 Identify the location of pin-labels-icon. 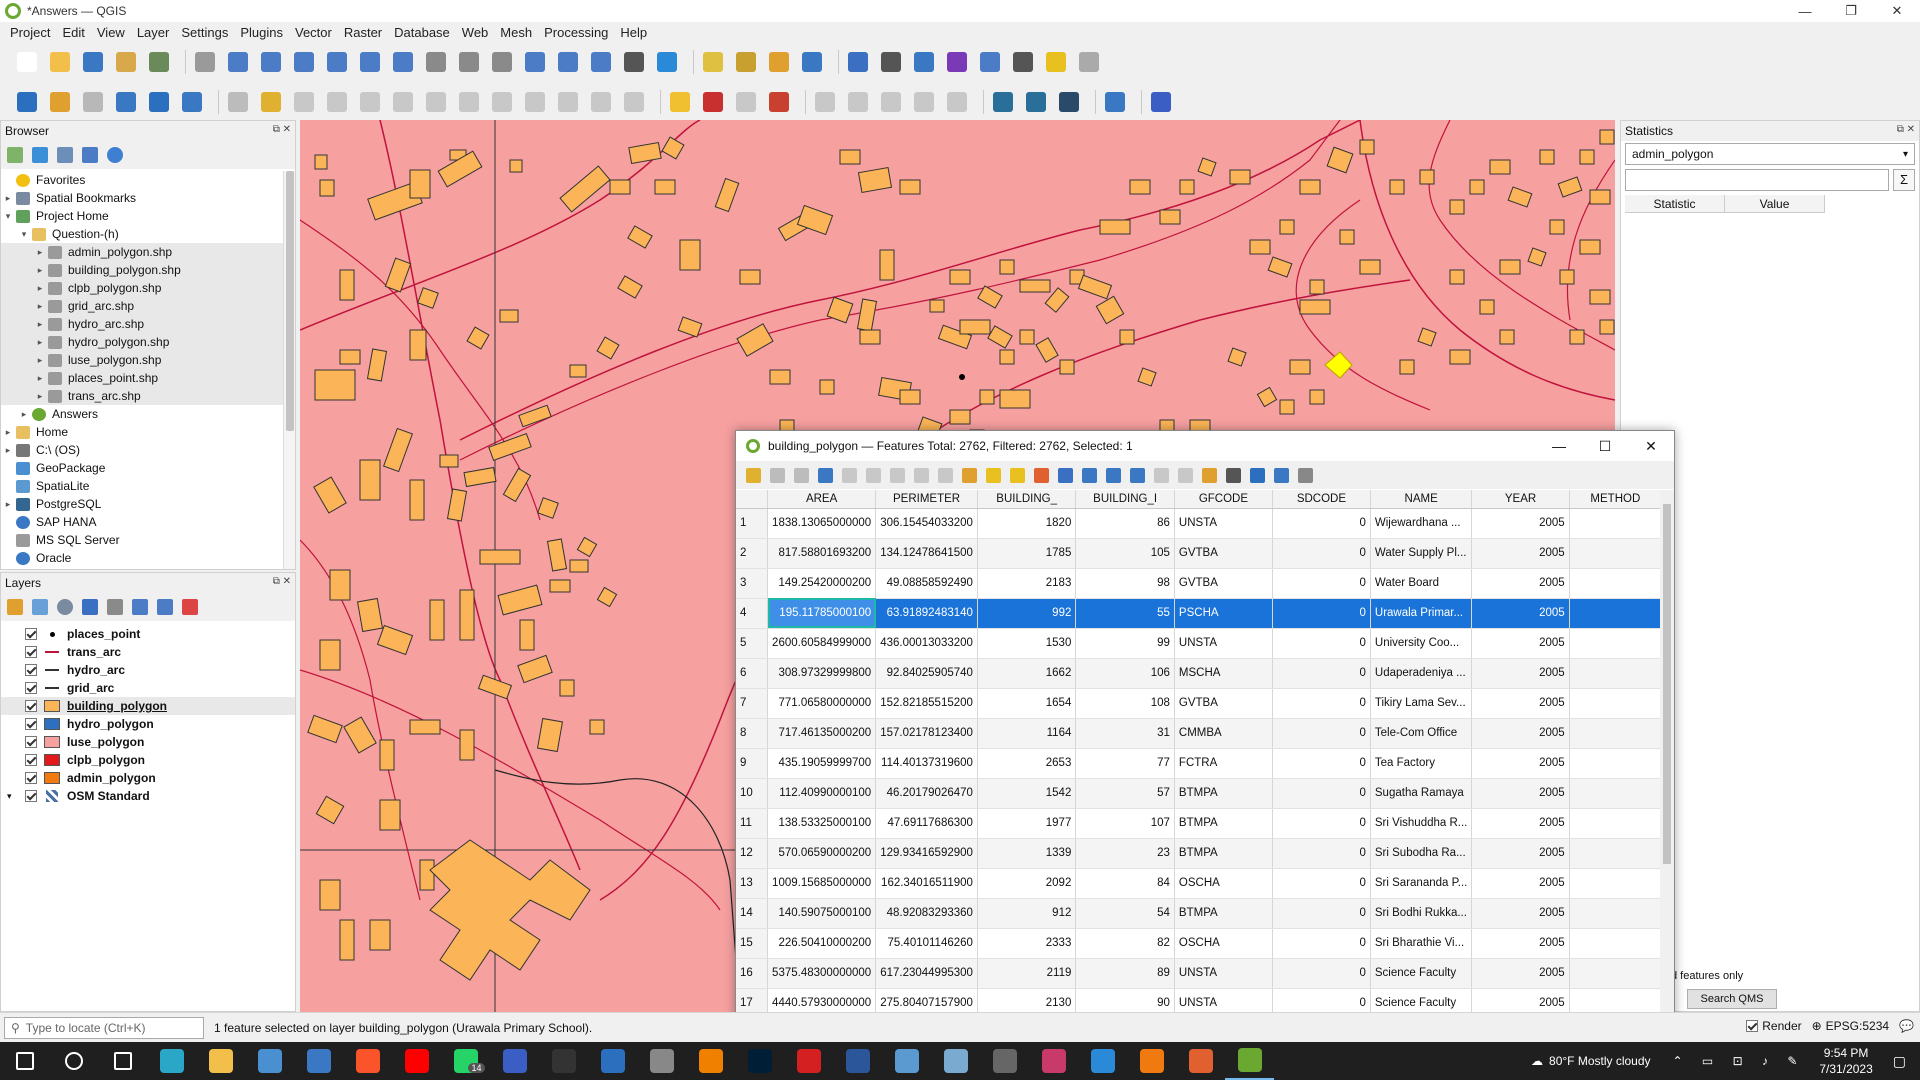
(746, 102).